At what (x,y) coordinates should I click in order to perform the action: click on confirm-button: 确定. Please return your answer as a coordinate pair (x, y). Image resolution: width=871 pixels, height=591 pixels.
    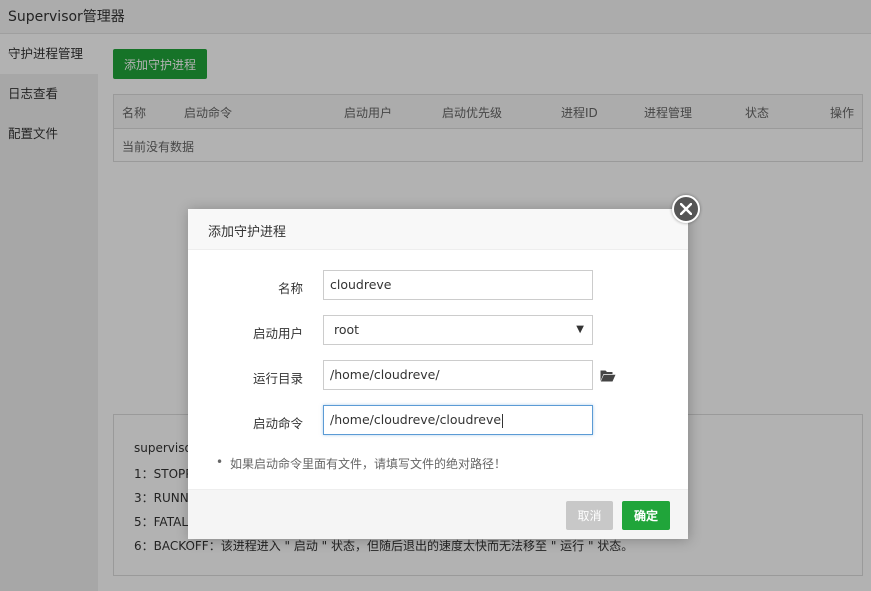
    Looking at the image, I should click on (646, 515).